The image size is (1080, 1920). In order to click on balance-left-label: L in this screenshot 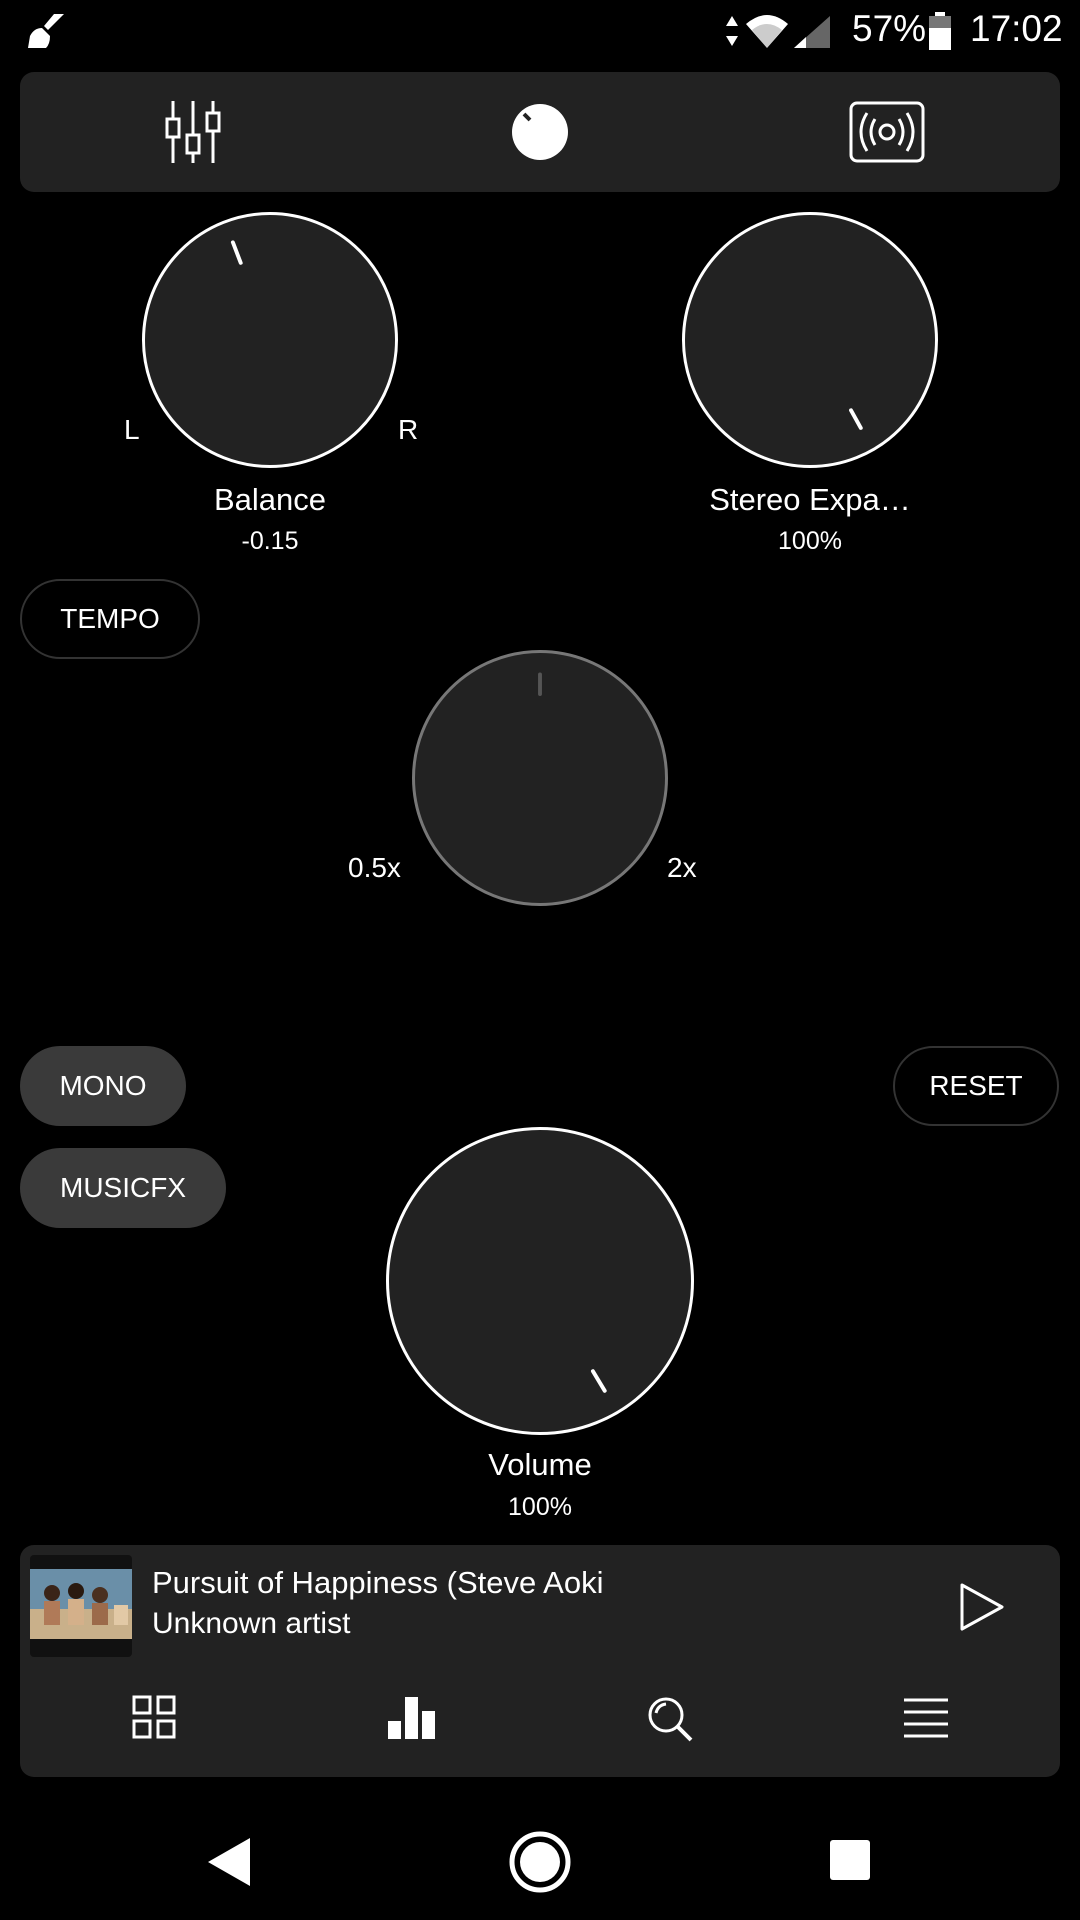, I will do `click(132, 429)`.